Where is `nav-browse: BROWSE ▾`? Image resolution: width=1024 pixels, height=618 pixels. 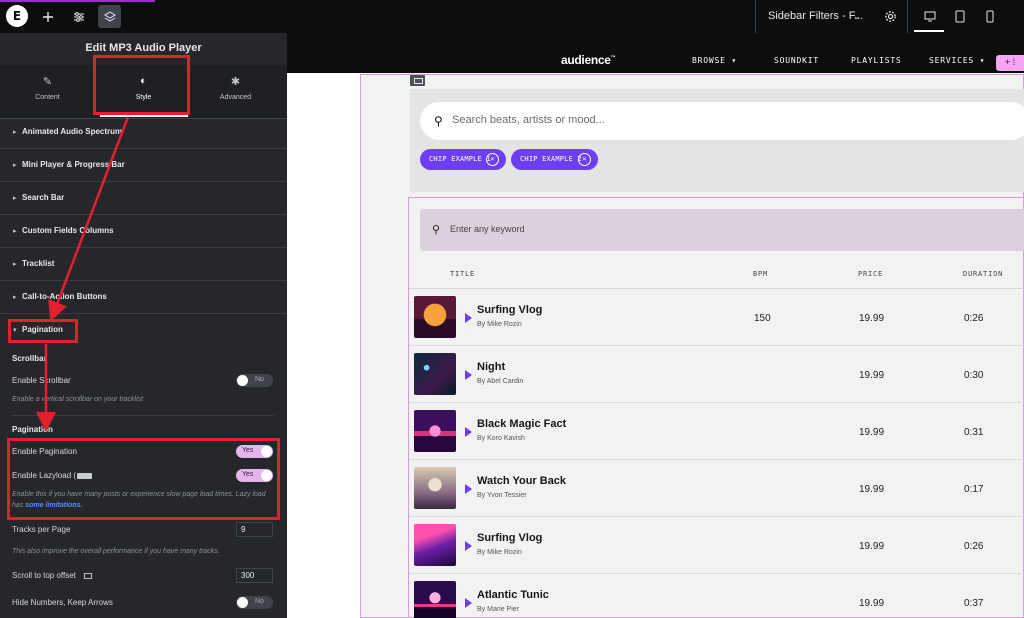 nav-browse: BROWSE ▾ is located at coordinates (714, 60).